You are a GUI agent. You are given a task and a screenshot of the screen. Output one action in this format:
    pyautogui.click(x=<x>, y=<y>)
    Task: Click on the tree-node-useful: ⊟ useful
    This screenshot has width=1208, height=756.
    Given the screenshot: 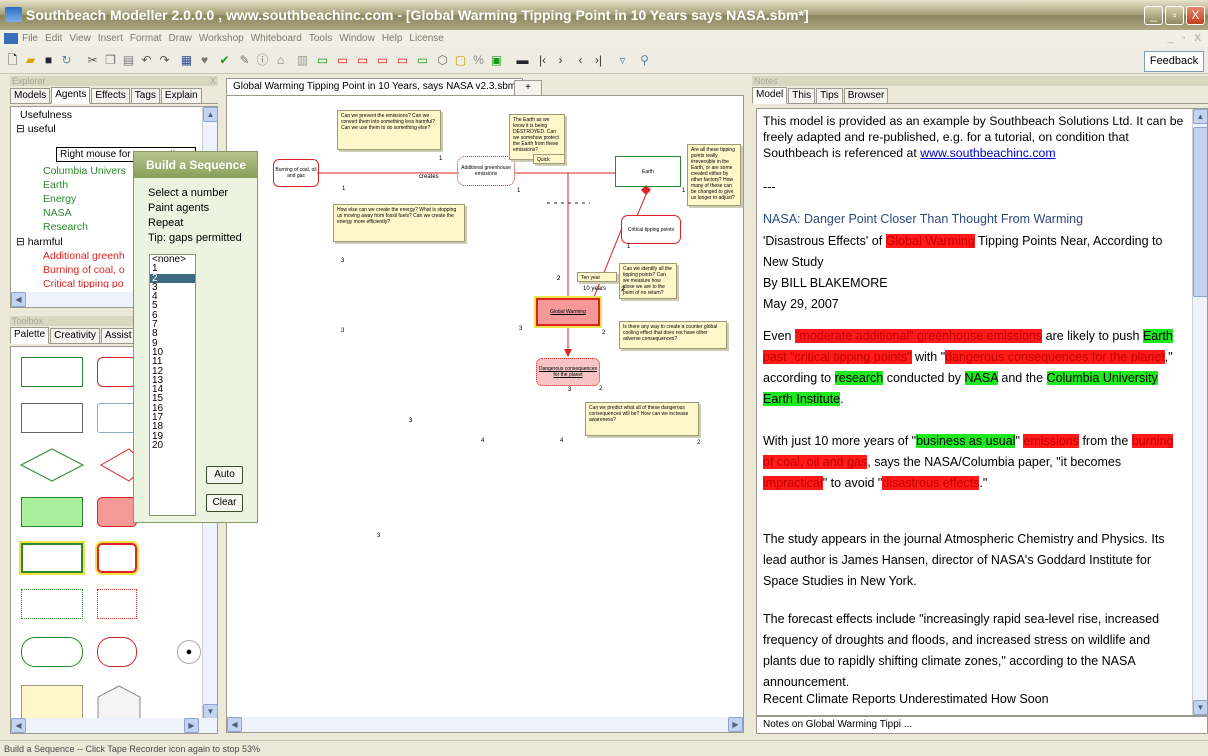 What is the action you would take?
    pyautogui.click(x=36, y=129)
    